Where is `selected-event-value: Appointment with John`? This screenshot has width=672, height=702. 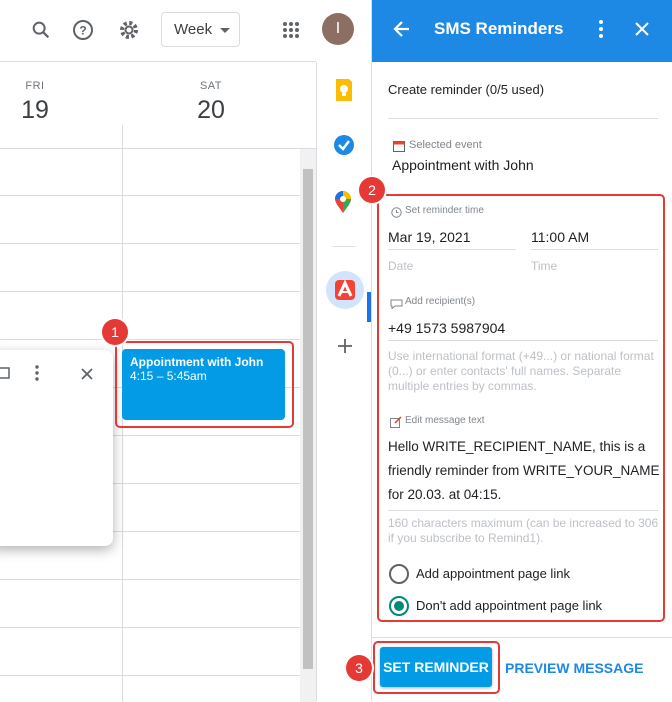
selected-event-value: Appointment with John is located at coordinates (463, 165).